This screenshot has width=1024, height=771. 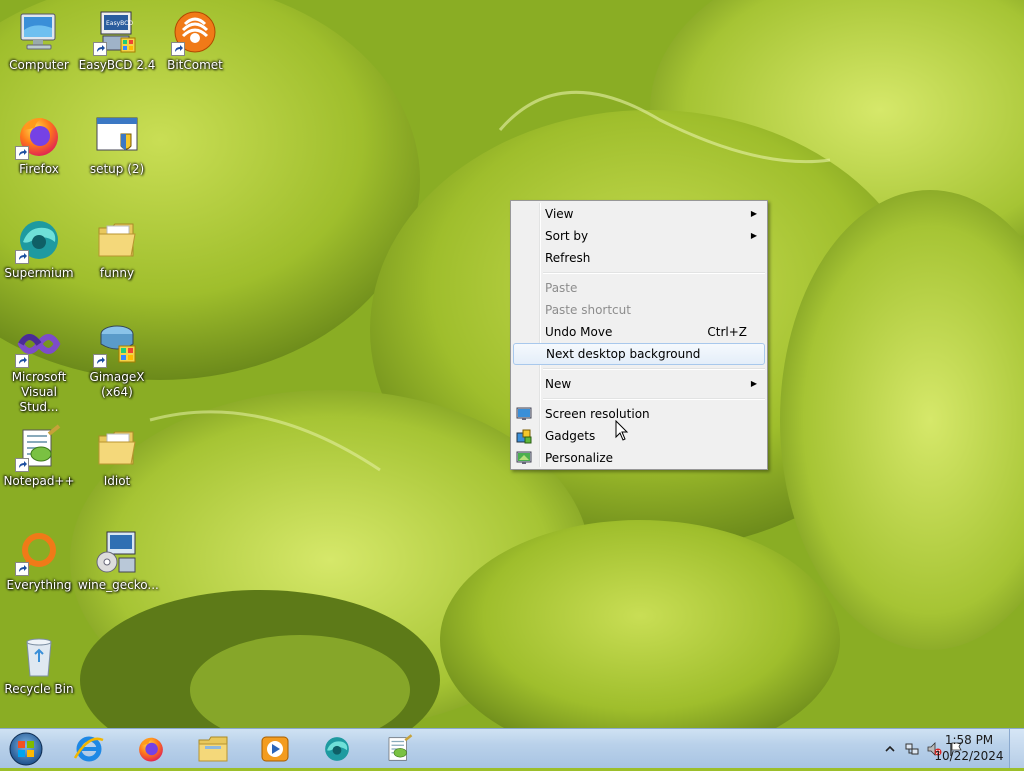 I want to click on menu-item-new: New ▶, so click(x=639, y=384).